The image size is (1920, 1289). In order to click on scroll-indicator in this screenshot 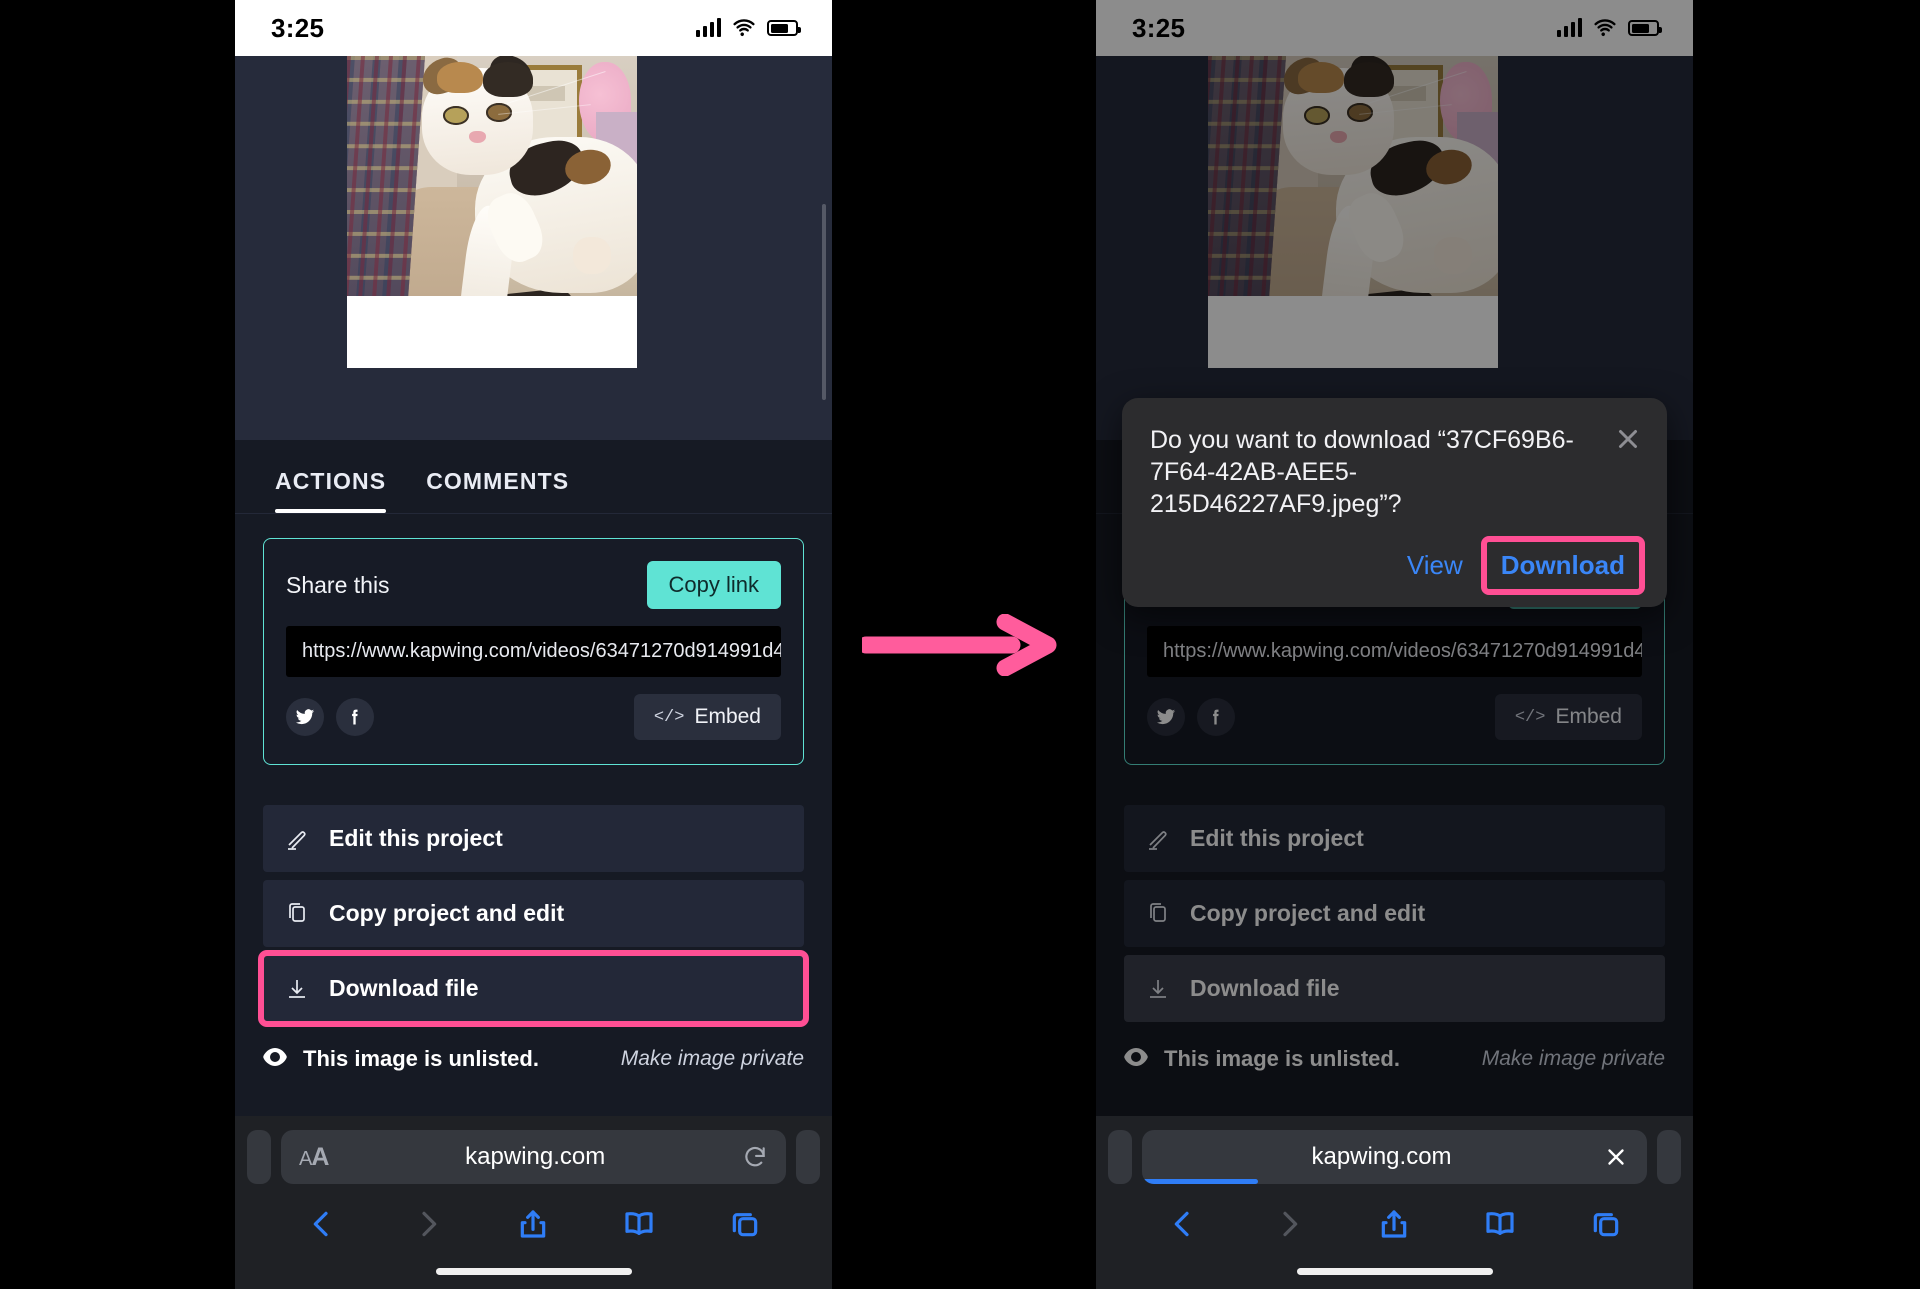, I will do `click(824, 302)`.